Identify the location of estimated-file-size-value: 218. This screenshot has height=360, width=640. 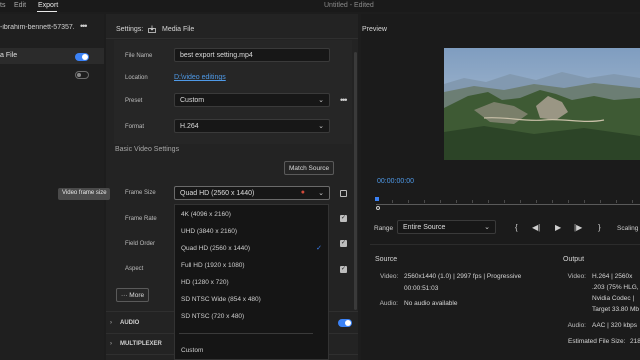
(635, 341).